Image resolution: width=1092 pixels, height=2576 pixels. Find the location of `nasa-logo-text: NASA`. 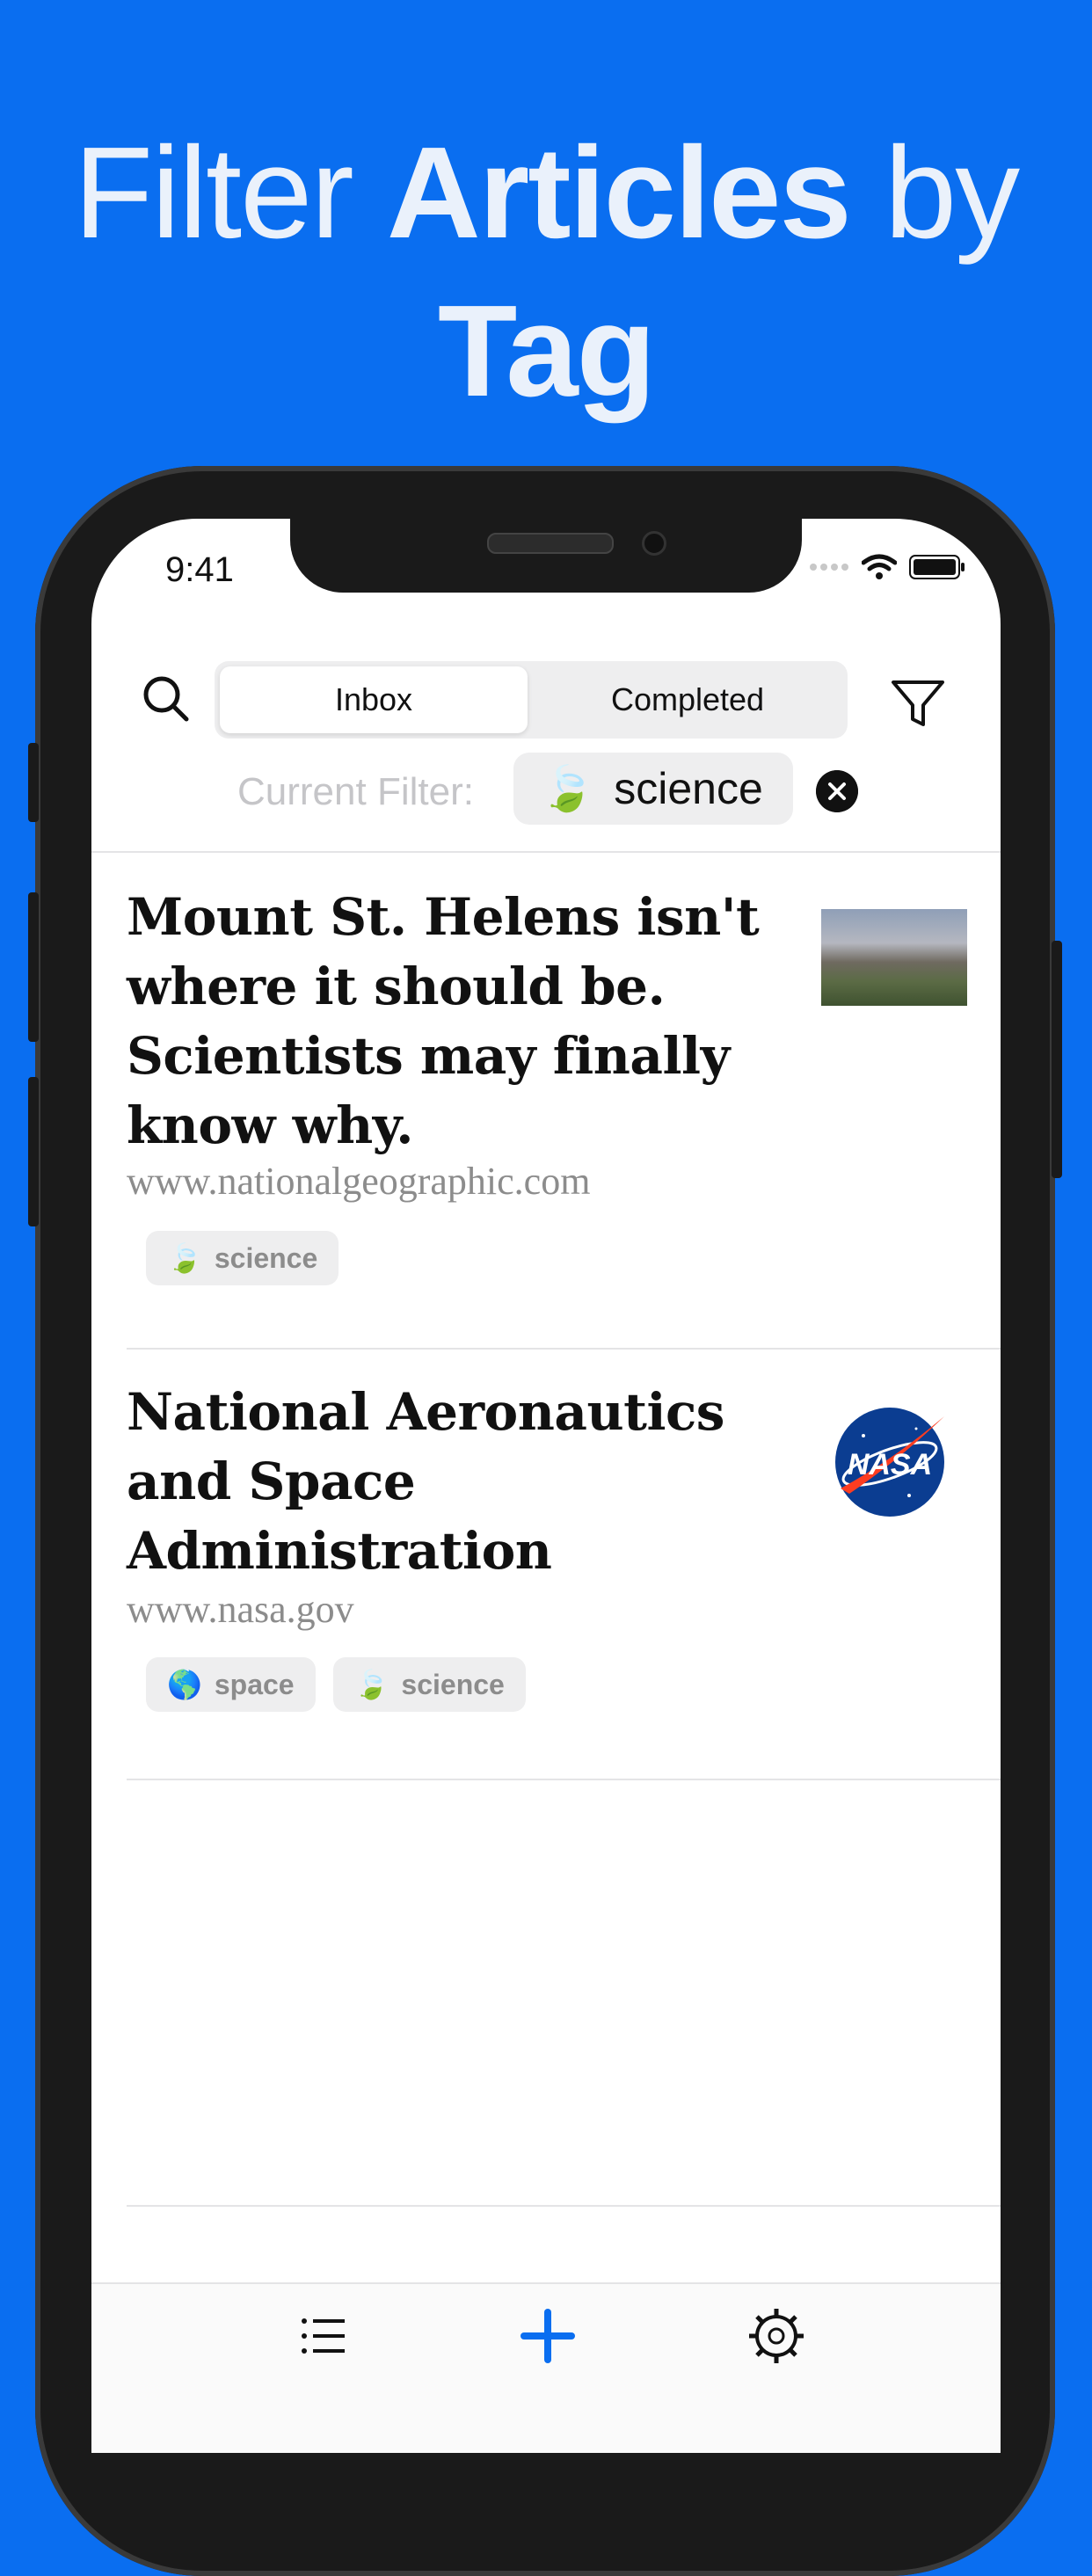

nasa-logo-text: NASA is located at coordinates (890, 1464).